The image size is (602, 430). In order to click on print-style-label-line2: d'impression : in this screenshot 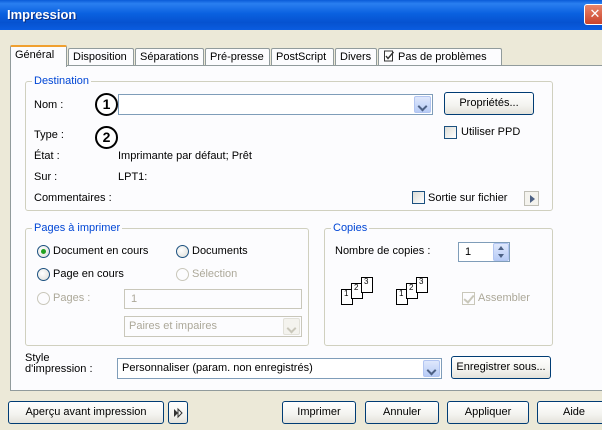, I will do `click(59, 369)`.